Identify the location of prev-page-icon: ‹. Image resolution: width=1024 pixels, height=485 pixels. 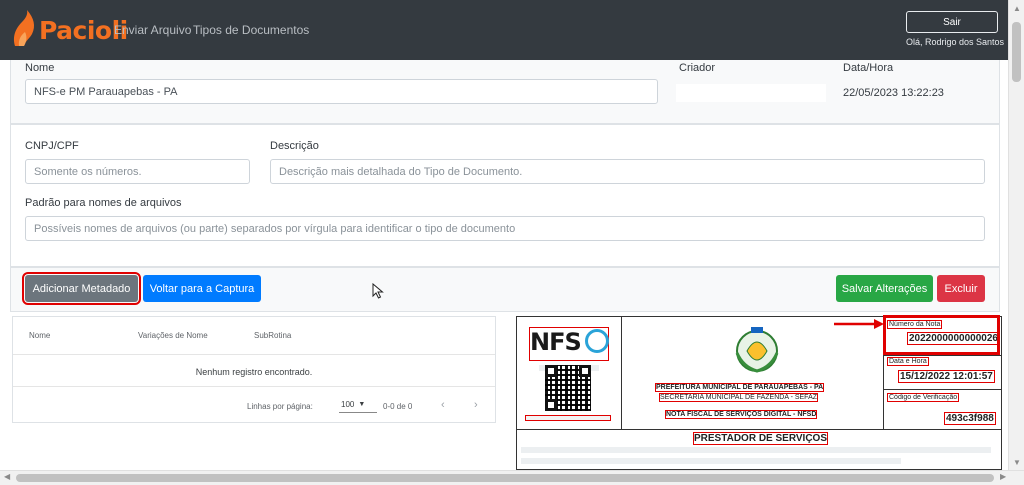
(443, 405).